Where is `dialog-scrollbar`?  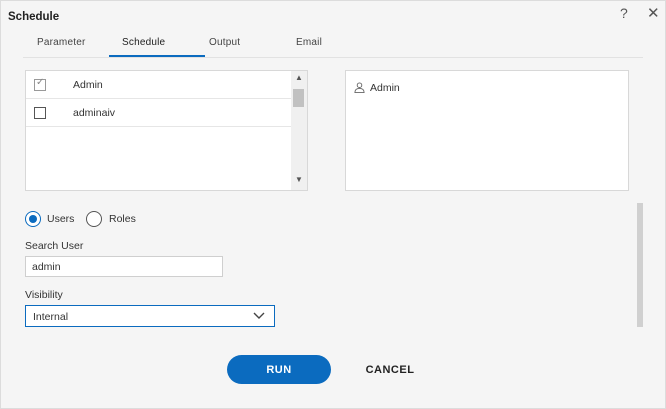
dialog-scrollbar is located at coordinates (640, 265).